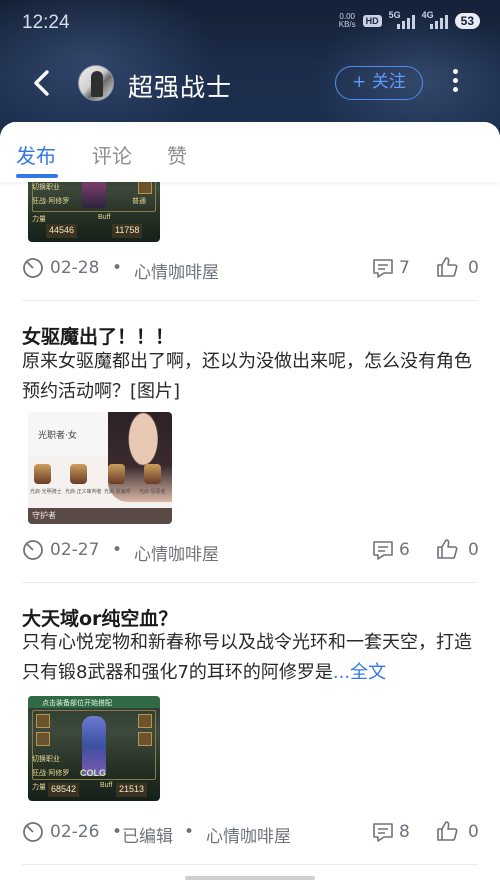 The height and width of the screenshot is (888, 500). I want to click on comment-count: 6, so click(404, 550).